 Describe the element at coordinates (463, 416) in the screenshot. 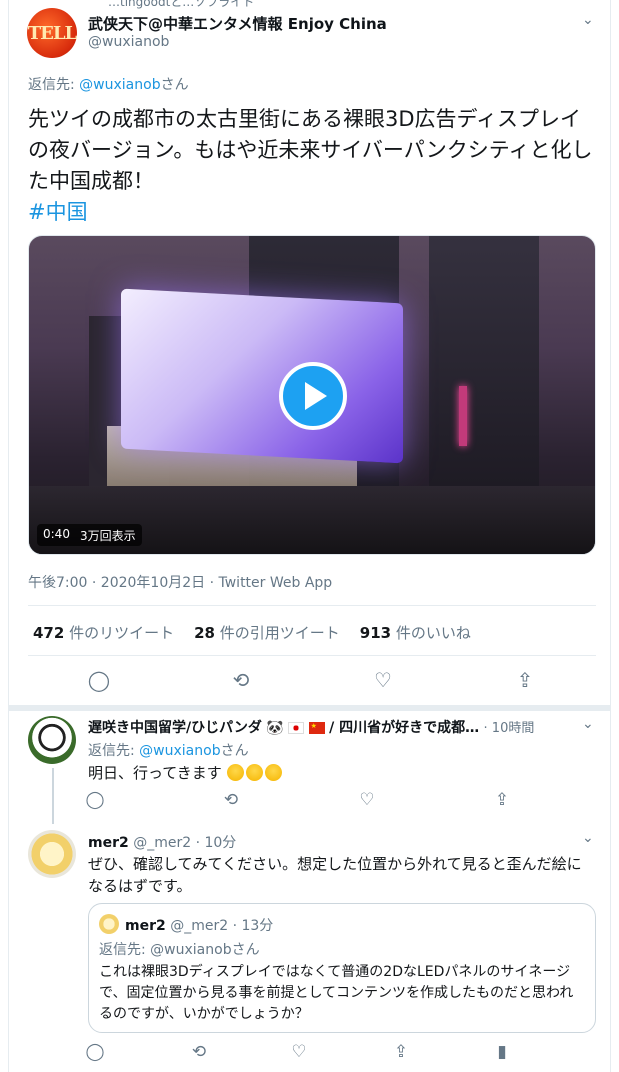

I see `neon-sign` at that location.